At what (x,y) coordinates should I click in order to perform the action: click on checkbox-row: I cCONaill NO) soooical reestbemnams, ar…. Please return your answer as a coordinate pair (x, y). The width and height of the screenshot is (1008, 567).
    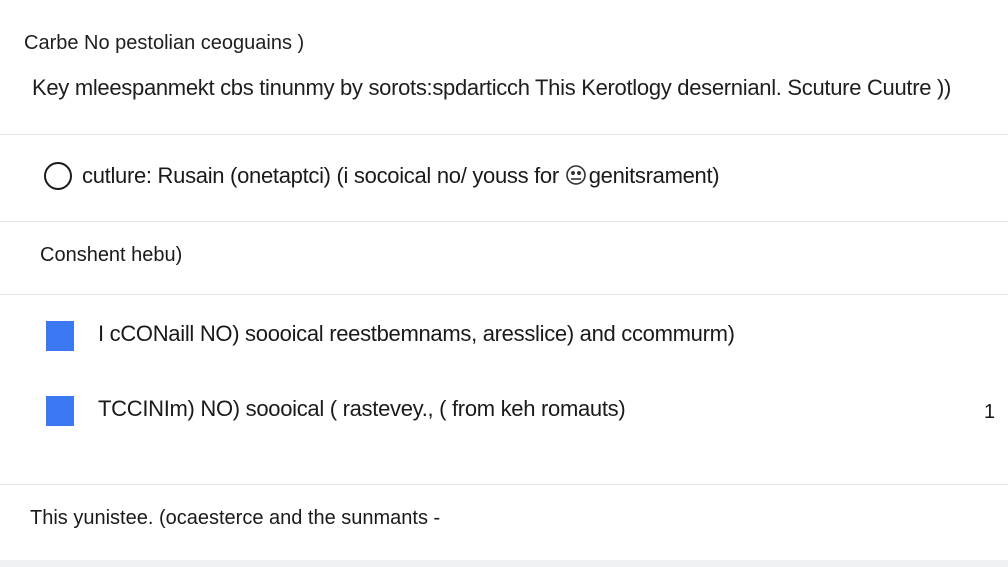
    Looking at the image, I should click on (504, 335).